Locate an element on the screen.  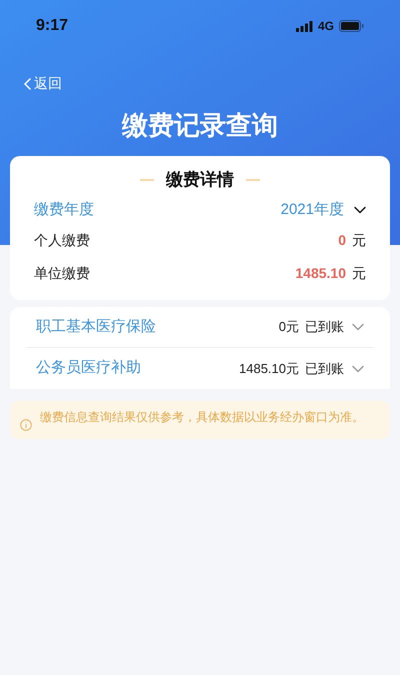
insurance-amount: 1485.10元 is located at coordinates (269, 369).